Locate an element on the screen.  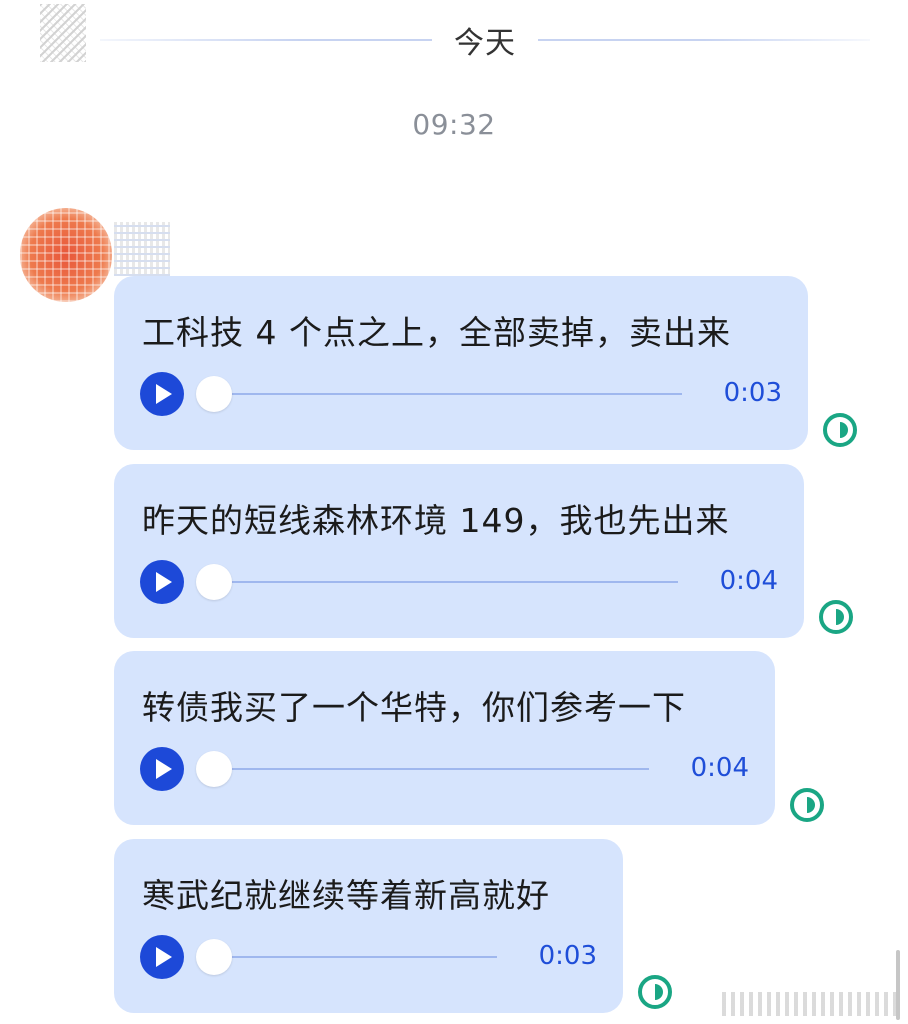
divider-line-right is located at coordinates (704, 40).